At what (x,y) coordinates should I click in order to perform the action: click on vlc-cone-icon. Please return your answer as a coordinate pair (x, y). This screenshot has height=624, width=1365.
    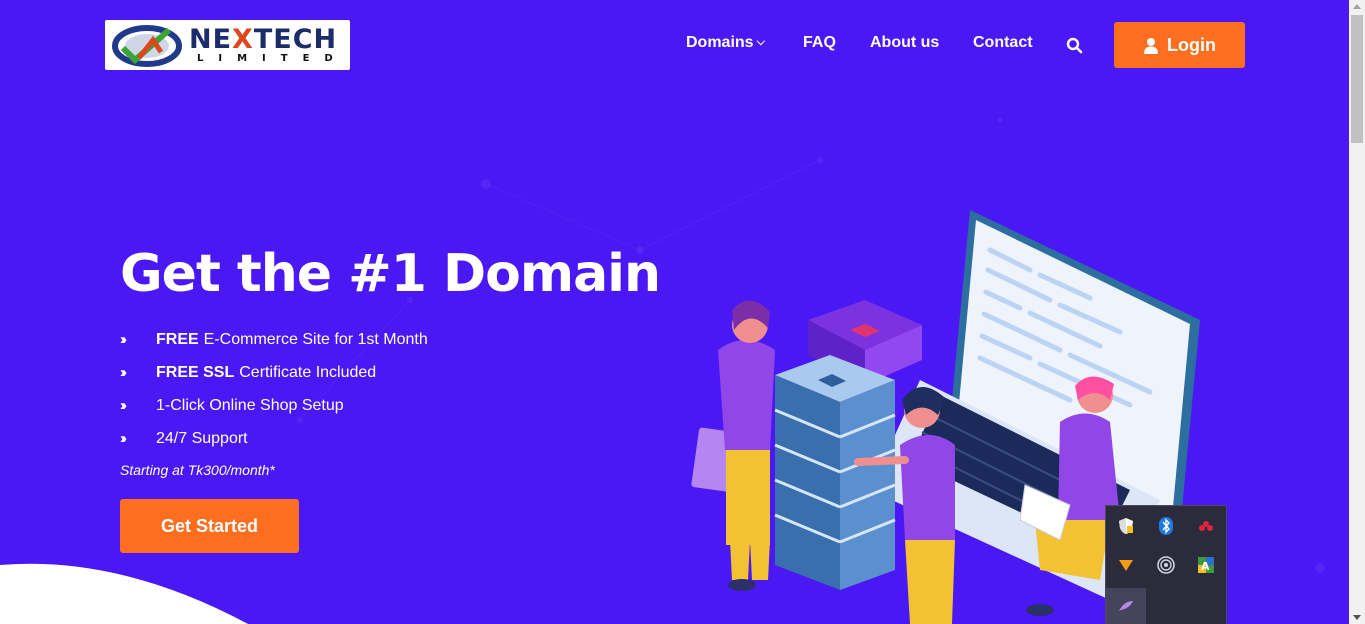
    Looking at the image, I should click on (1126, 565).